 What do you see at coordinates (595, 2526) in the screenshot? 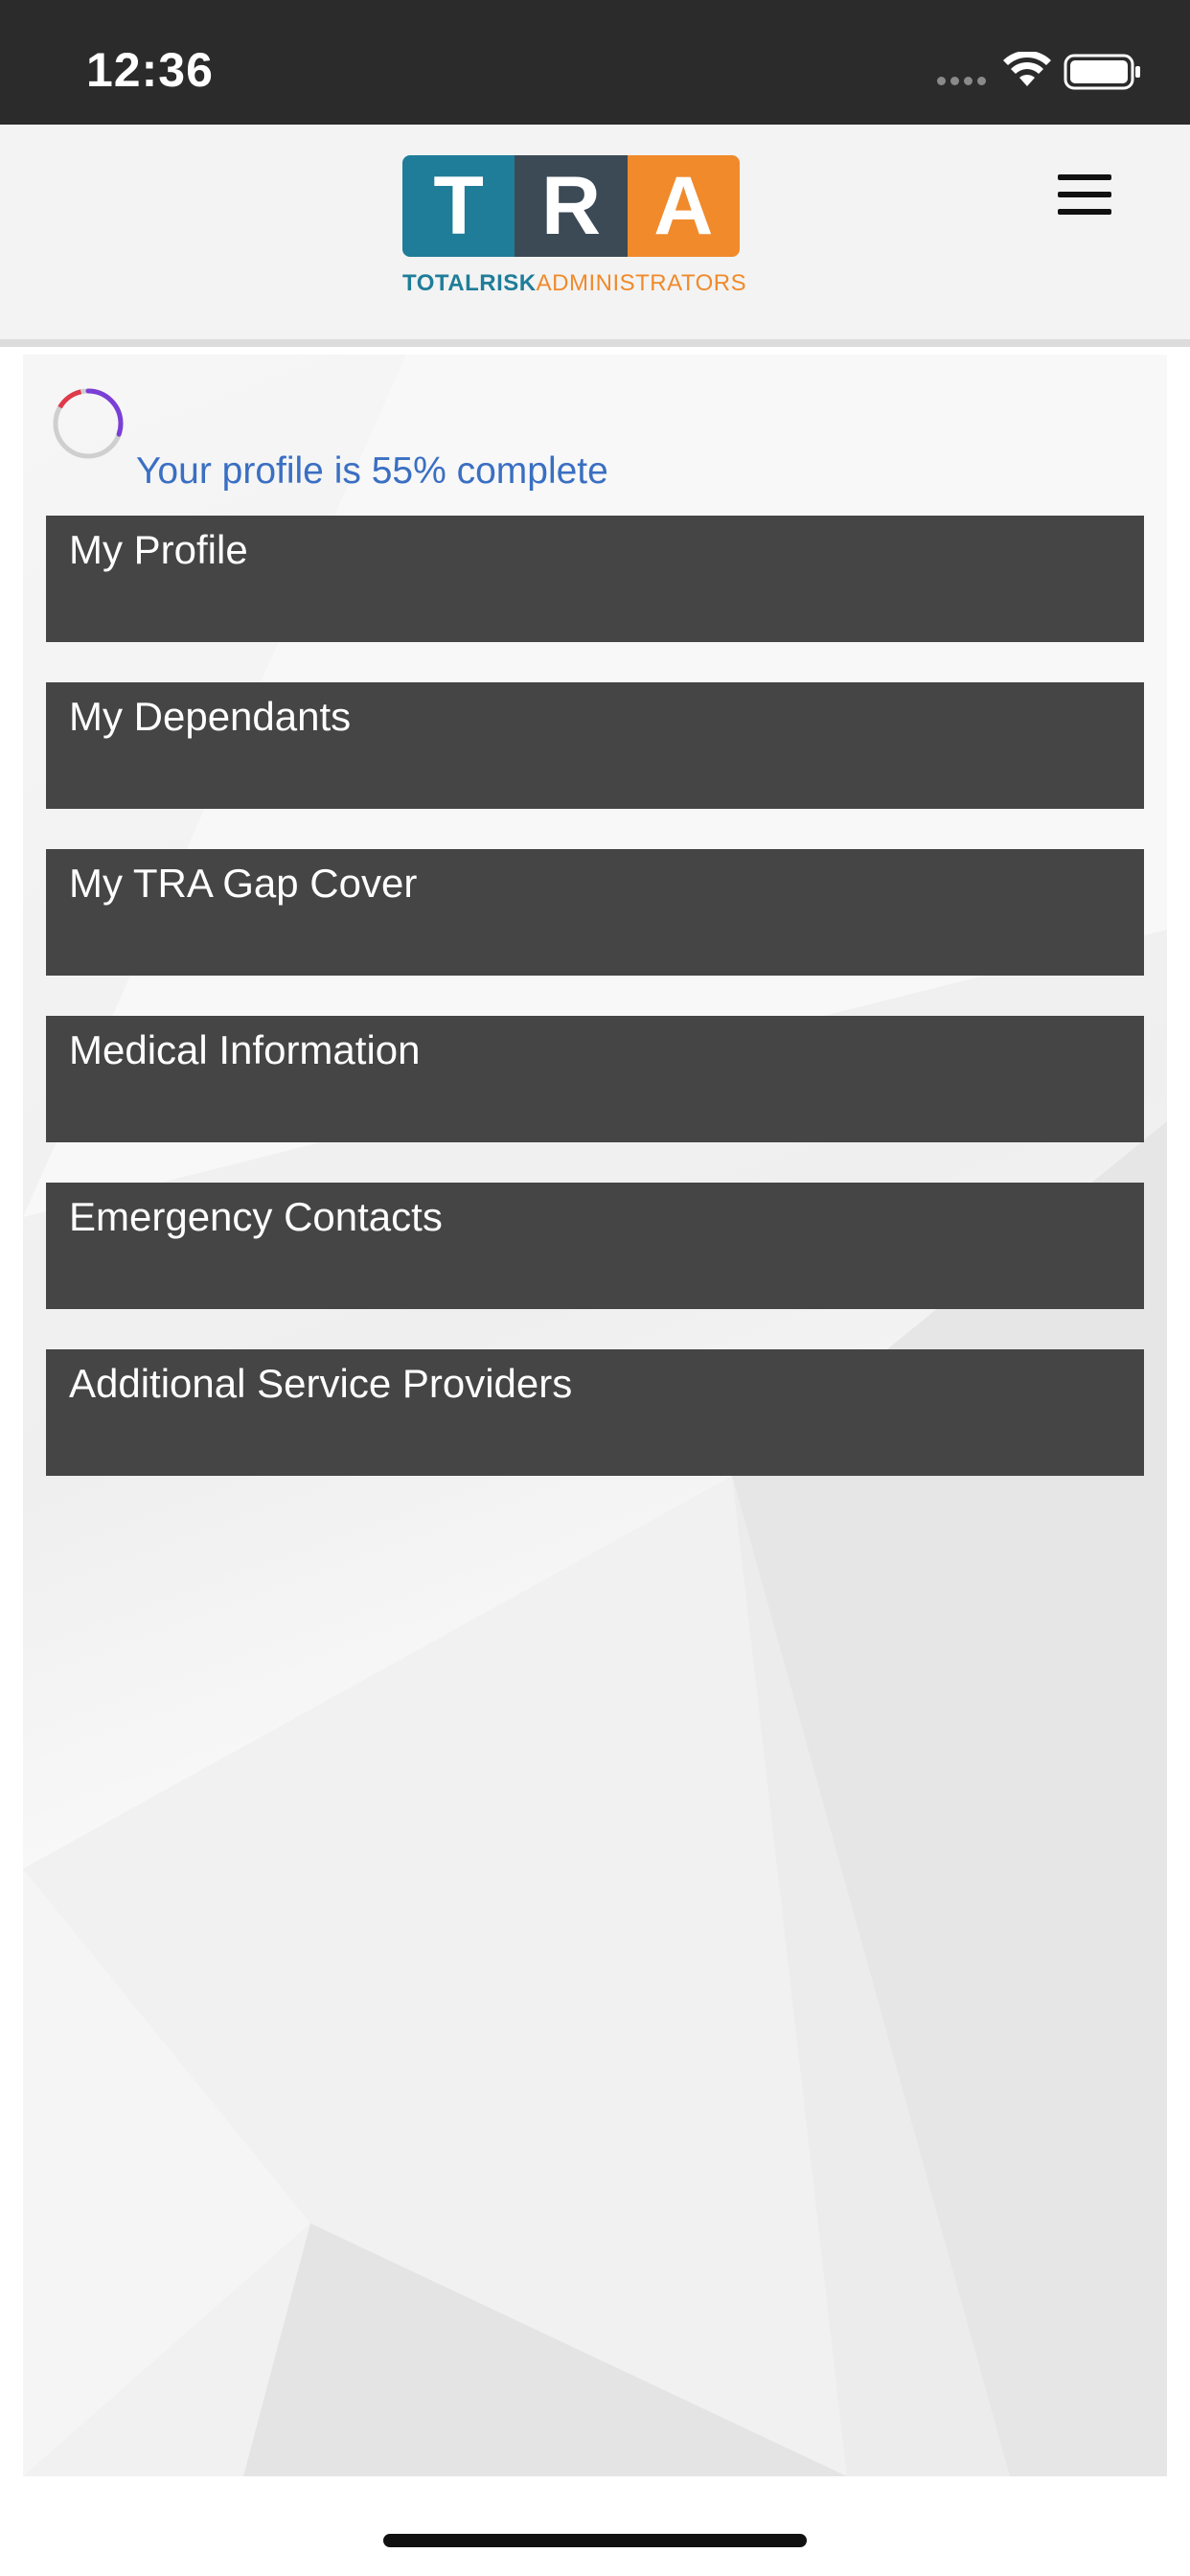
I see `home-bar` at bounding box center [595, 2526].